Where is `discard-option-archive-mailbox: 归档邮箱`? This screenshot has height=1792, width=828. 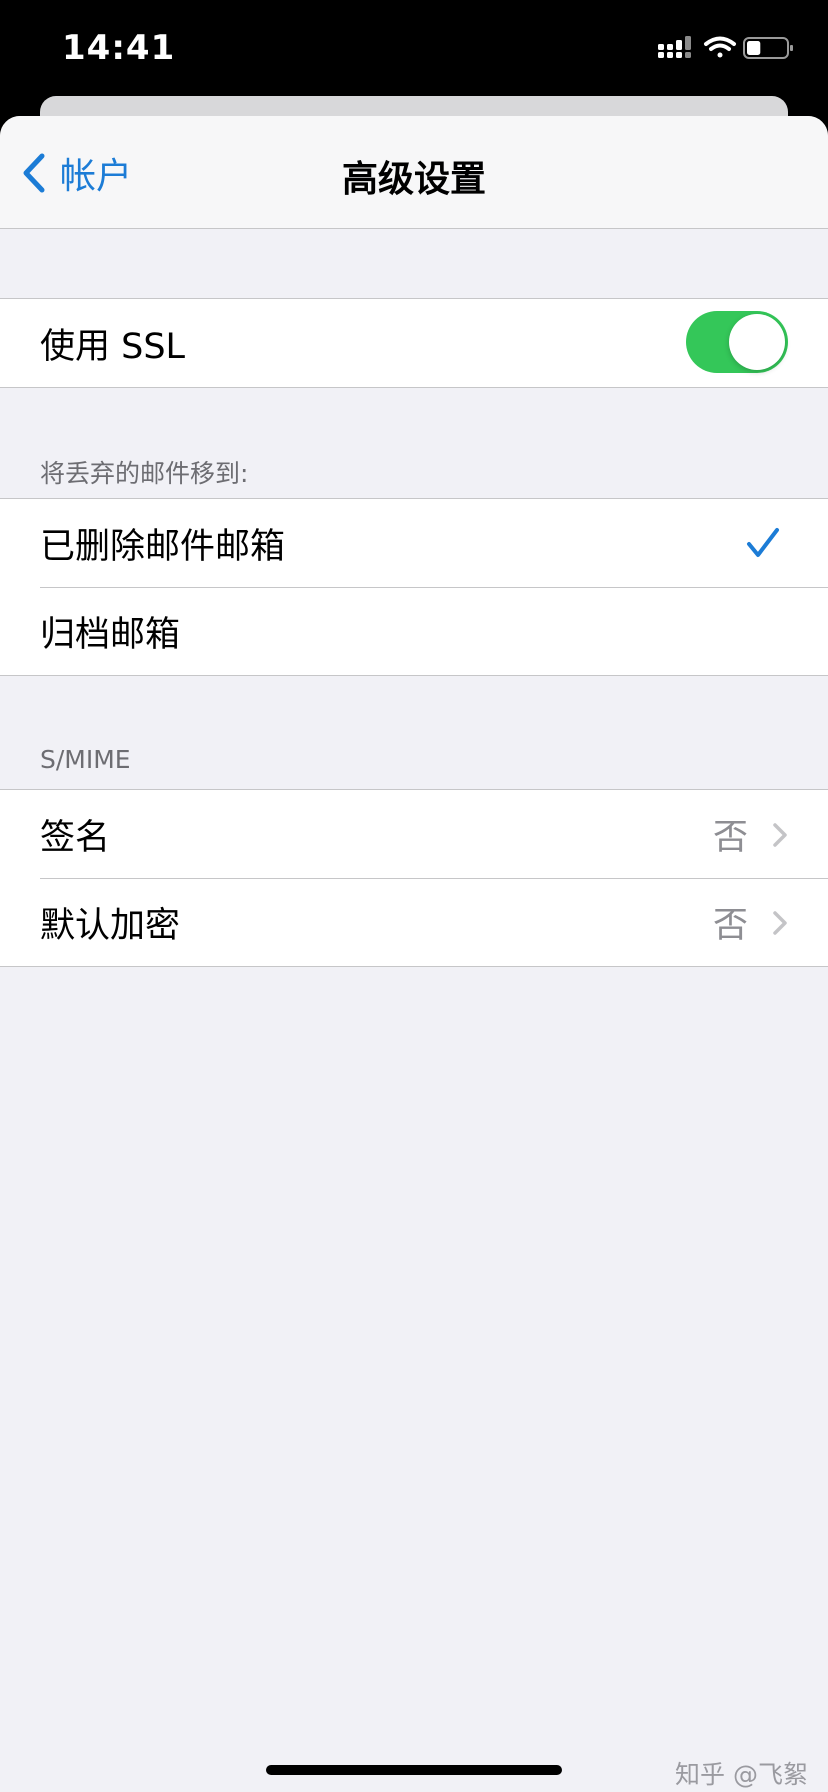 discard-option-archive-mailbox: 归档邮箱 is located at coordinates (414, 631).